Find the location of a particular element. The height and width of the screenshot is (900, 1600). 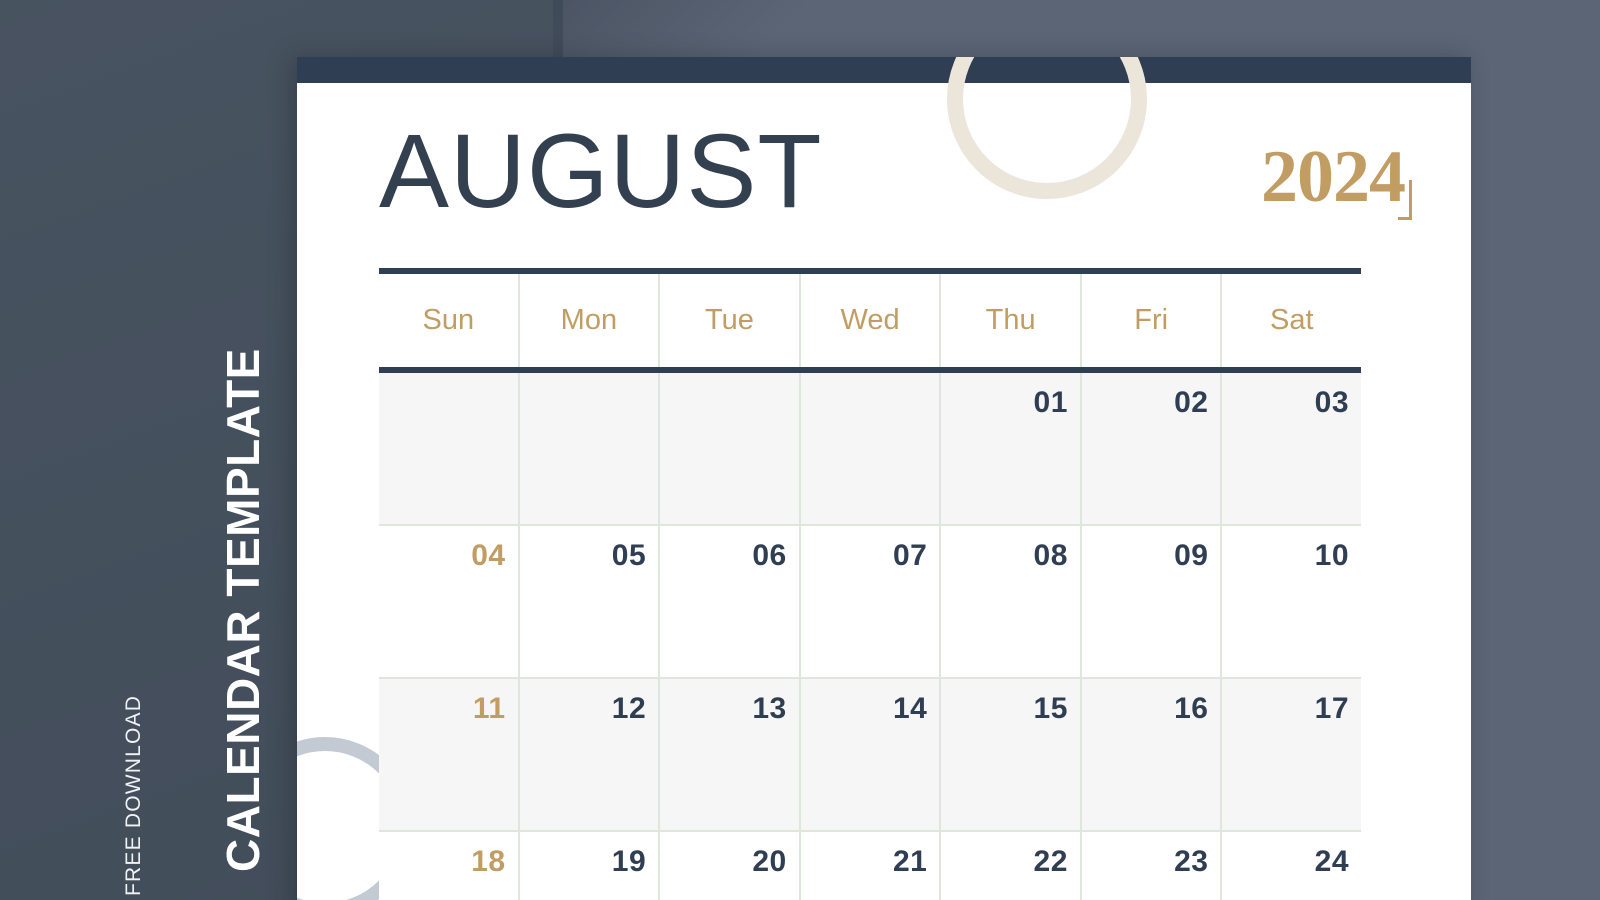

day-number: 06 is located at coordinates (769, 555).